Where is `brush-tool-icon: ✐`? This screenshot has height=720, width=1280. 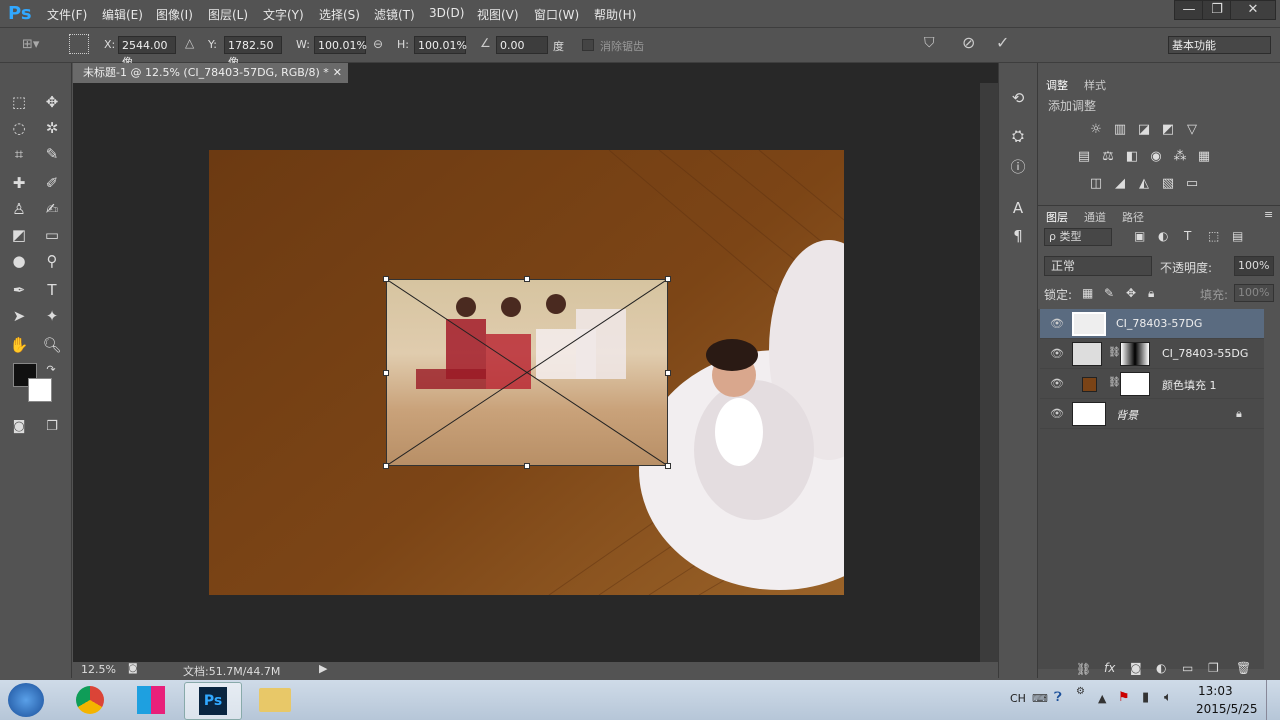
brush-tool-icon: ✐ is located at coordinates (52, 183).